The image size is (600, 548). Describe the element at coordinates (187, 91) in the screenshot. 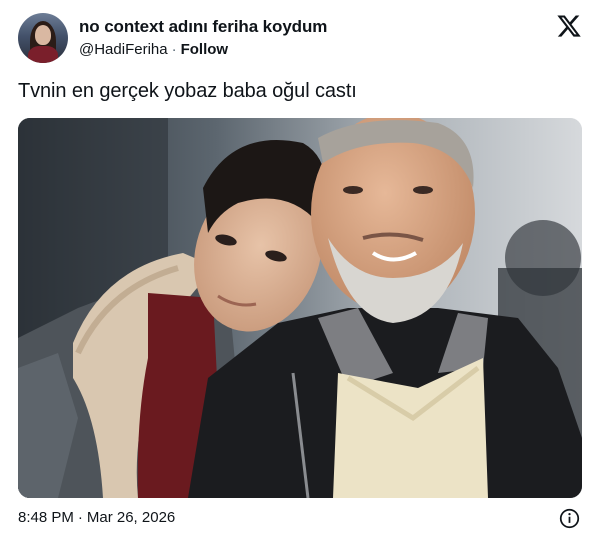

I see `tweet-text: Tvnin en gerçek yobaz baba oğul castı` at that location.